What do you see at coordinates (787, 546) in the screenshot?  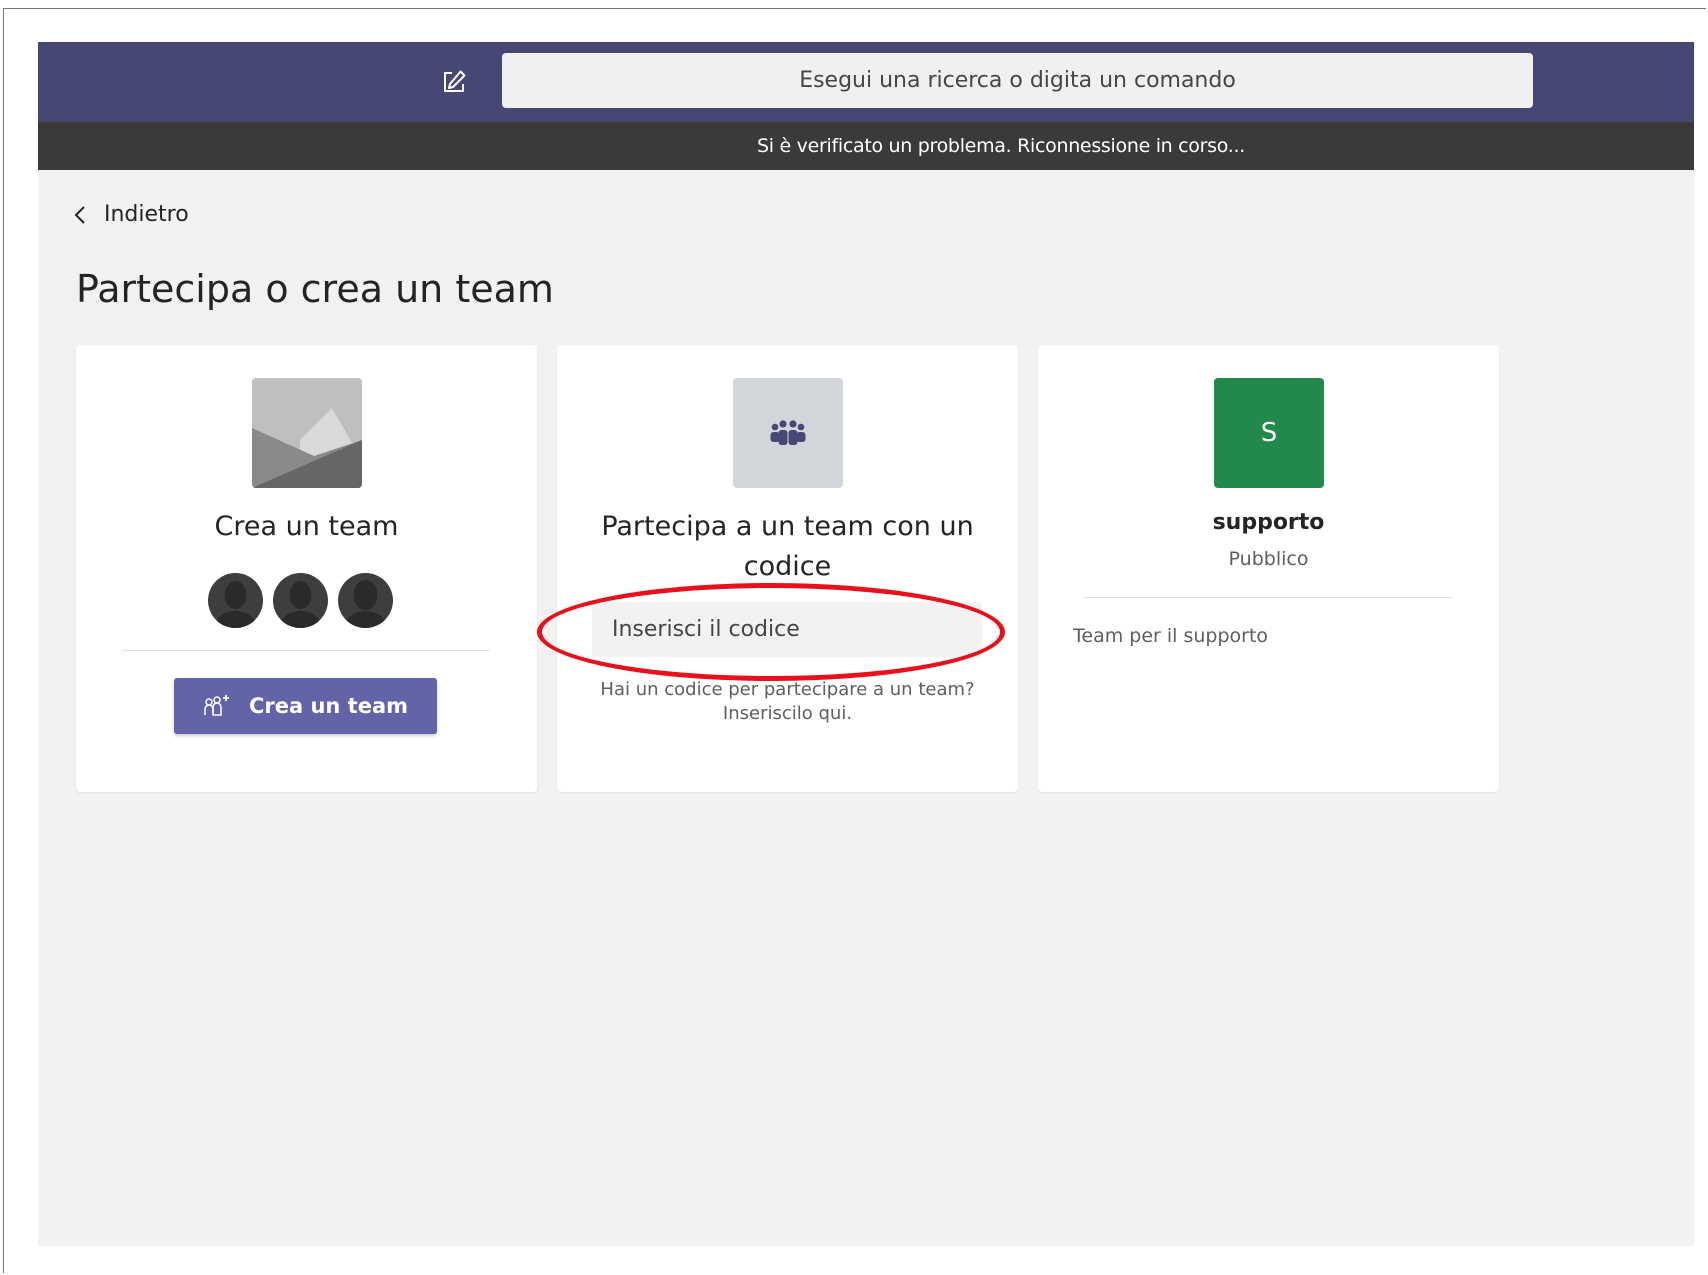 I see `join-team-title: Partecipa a un team con un codice` at bounding box center [787, 546].